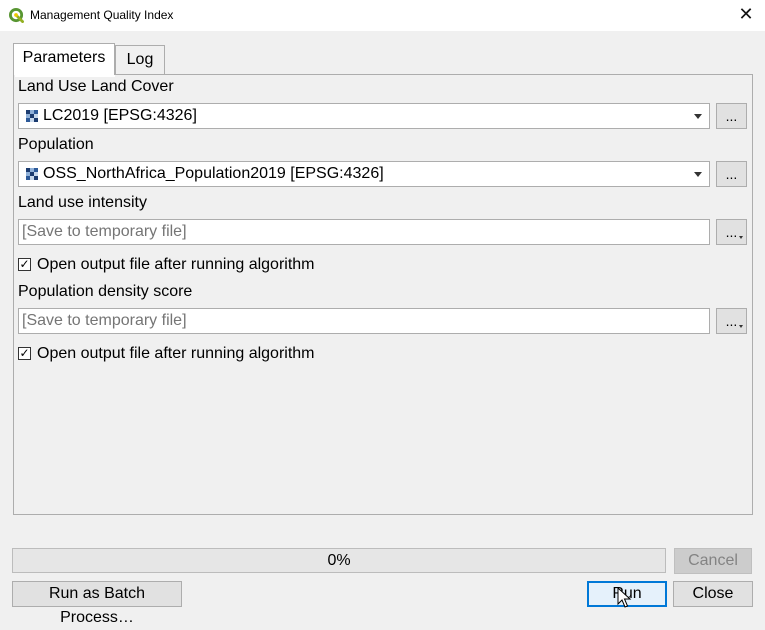  What do you see at coordinates (16, 15) in the screenshot?
I see `qgis-logo-icon` at bounding box center [16, 15].